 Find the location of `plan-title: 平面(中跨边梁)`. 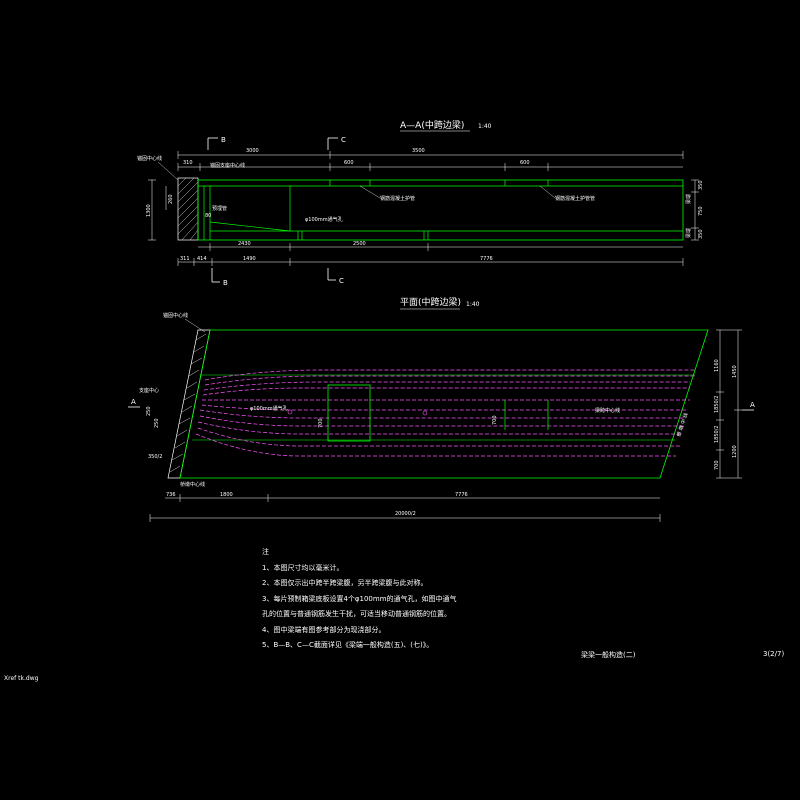

plan-title: 平面(中跨边梁) is located at coordinates (430, 302).